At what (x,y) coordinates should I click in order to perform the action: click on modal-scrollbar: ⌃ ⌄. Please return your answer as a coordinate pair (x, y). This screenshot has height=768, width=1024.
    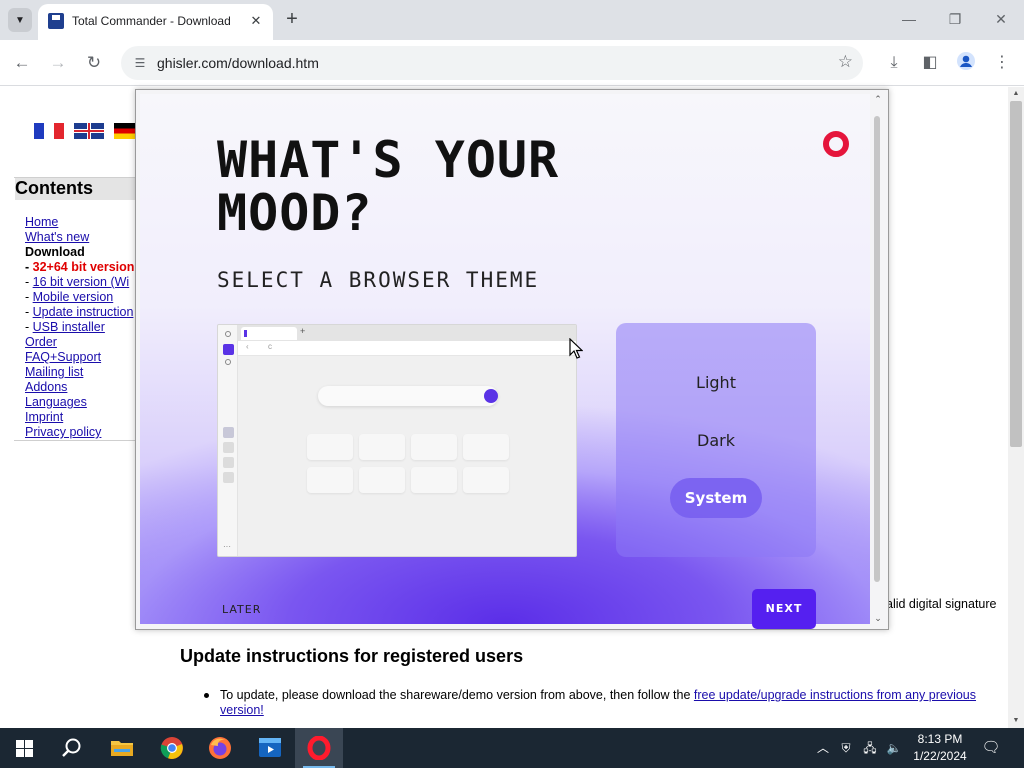
    Looking at the image, I should click on (878, 360).